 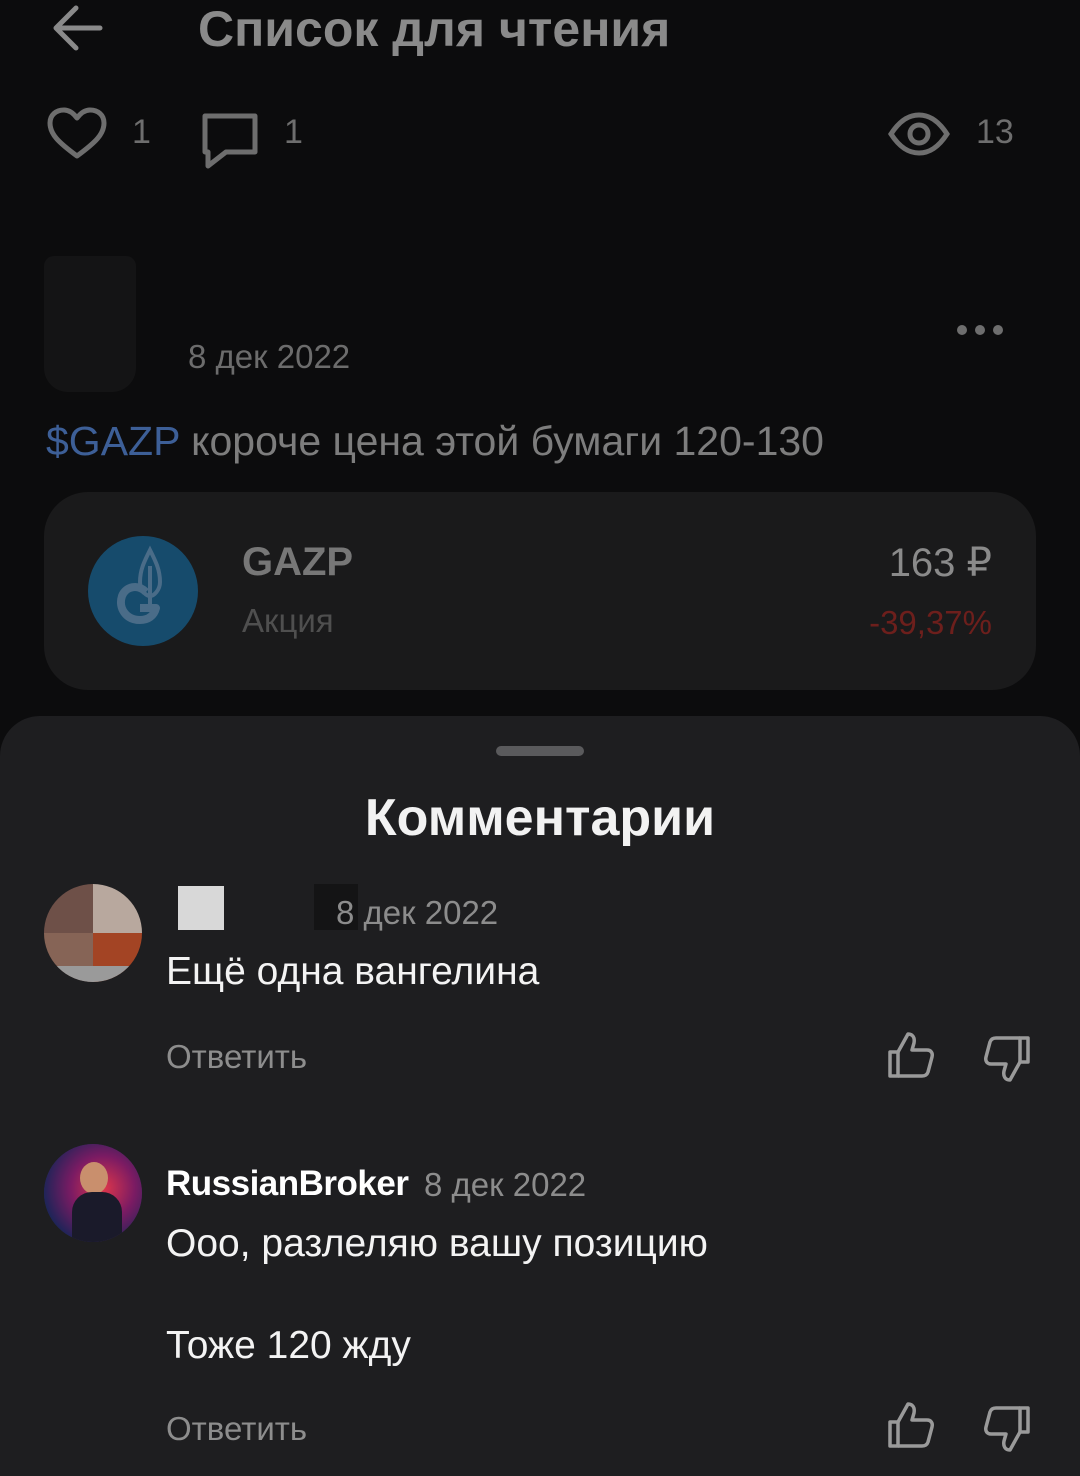 I want to click on more-options-button, so click(x=980, y=330).